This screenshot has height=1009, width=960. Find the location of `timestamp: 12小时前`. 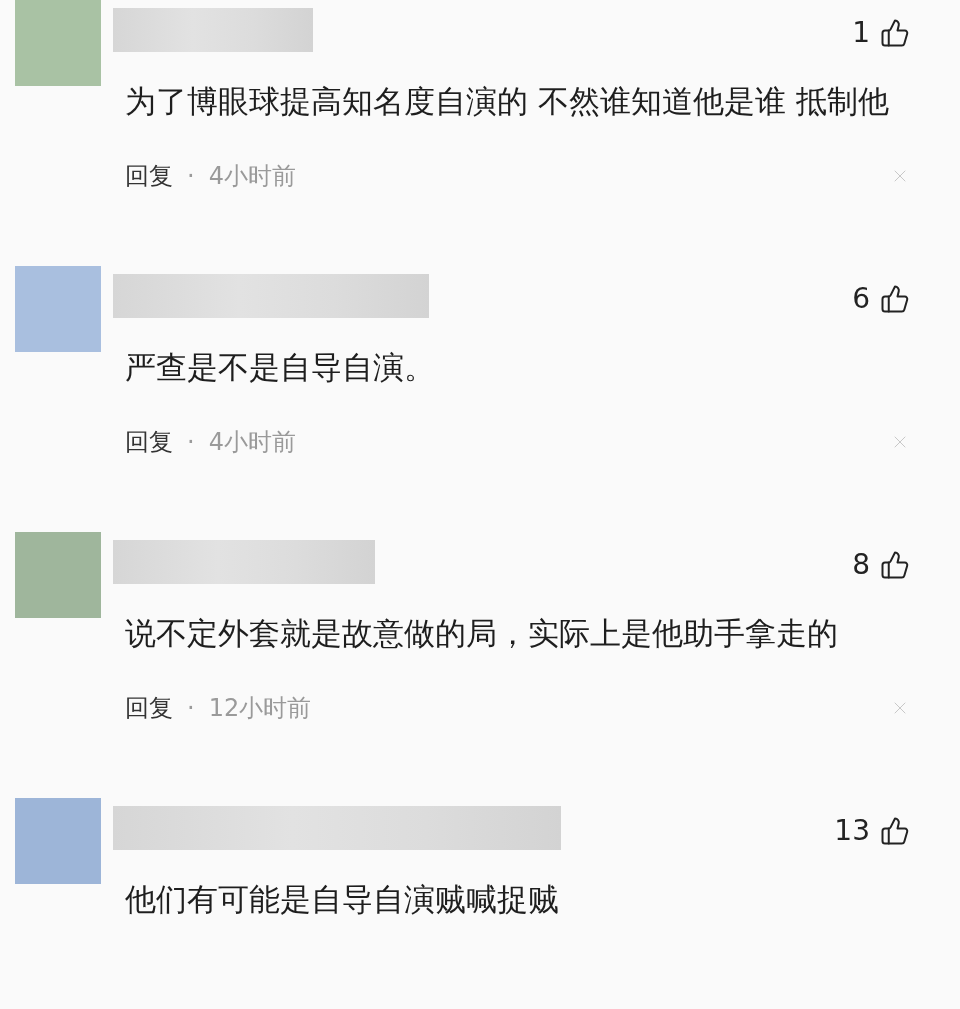

timestamp: 12小时前 is located at coordinates (260, 708).